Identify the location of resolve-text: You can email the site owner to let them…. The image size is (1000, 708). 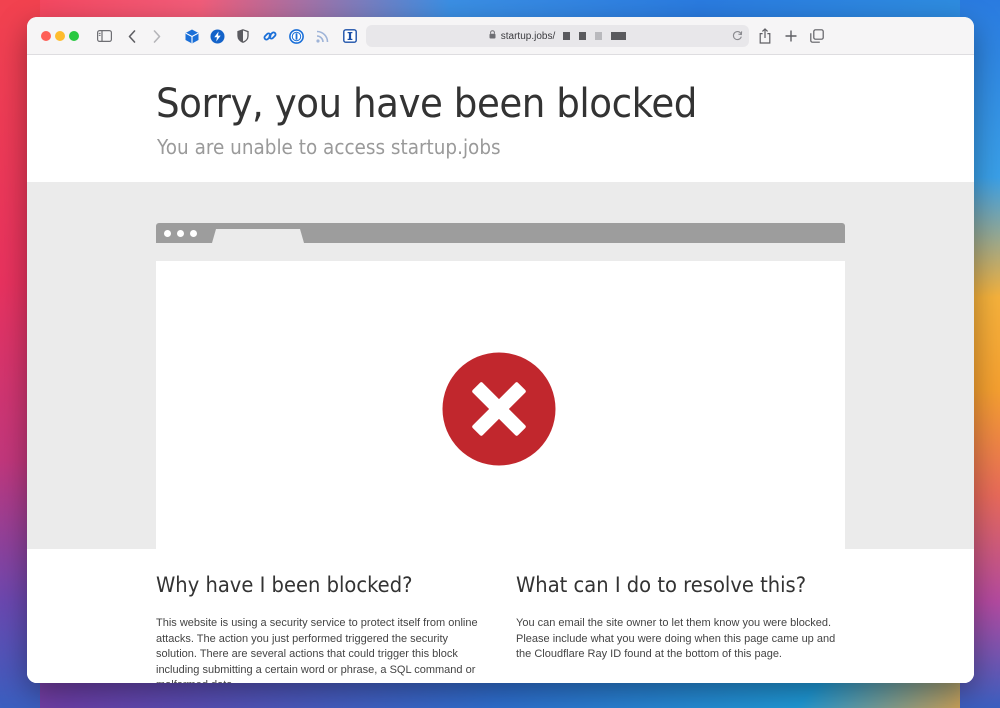
(676, 639).